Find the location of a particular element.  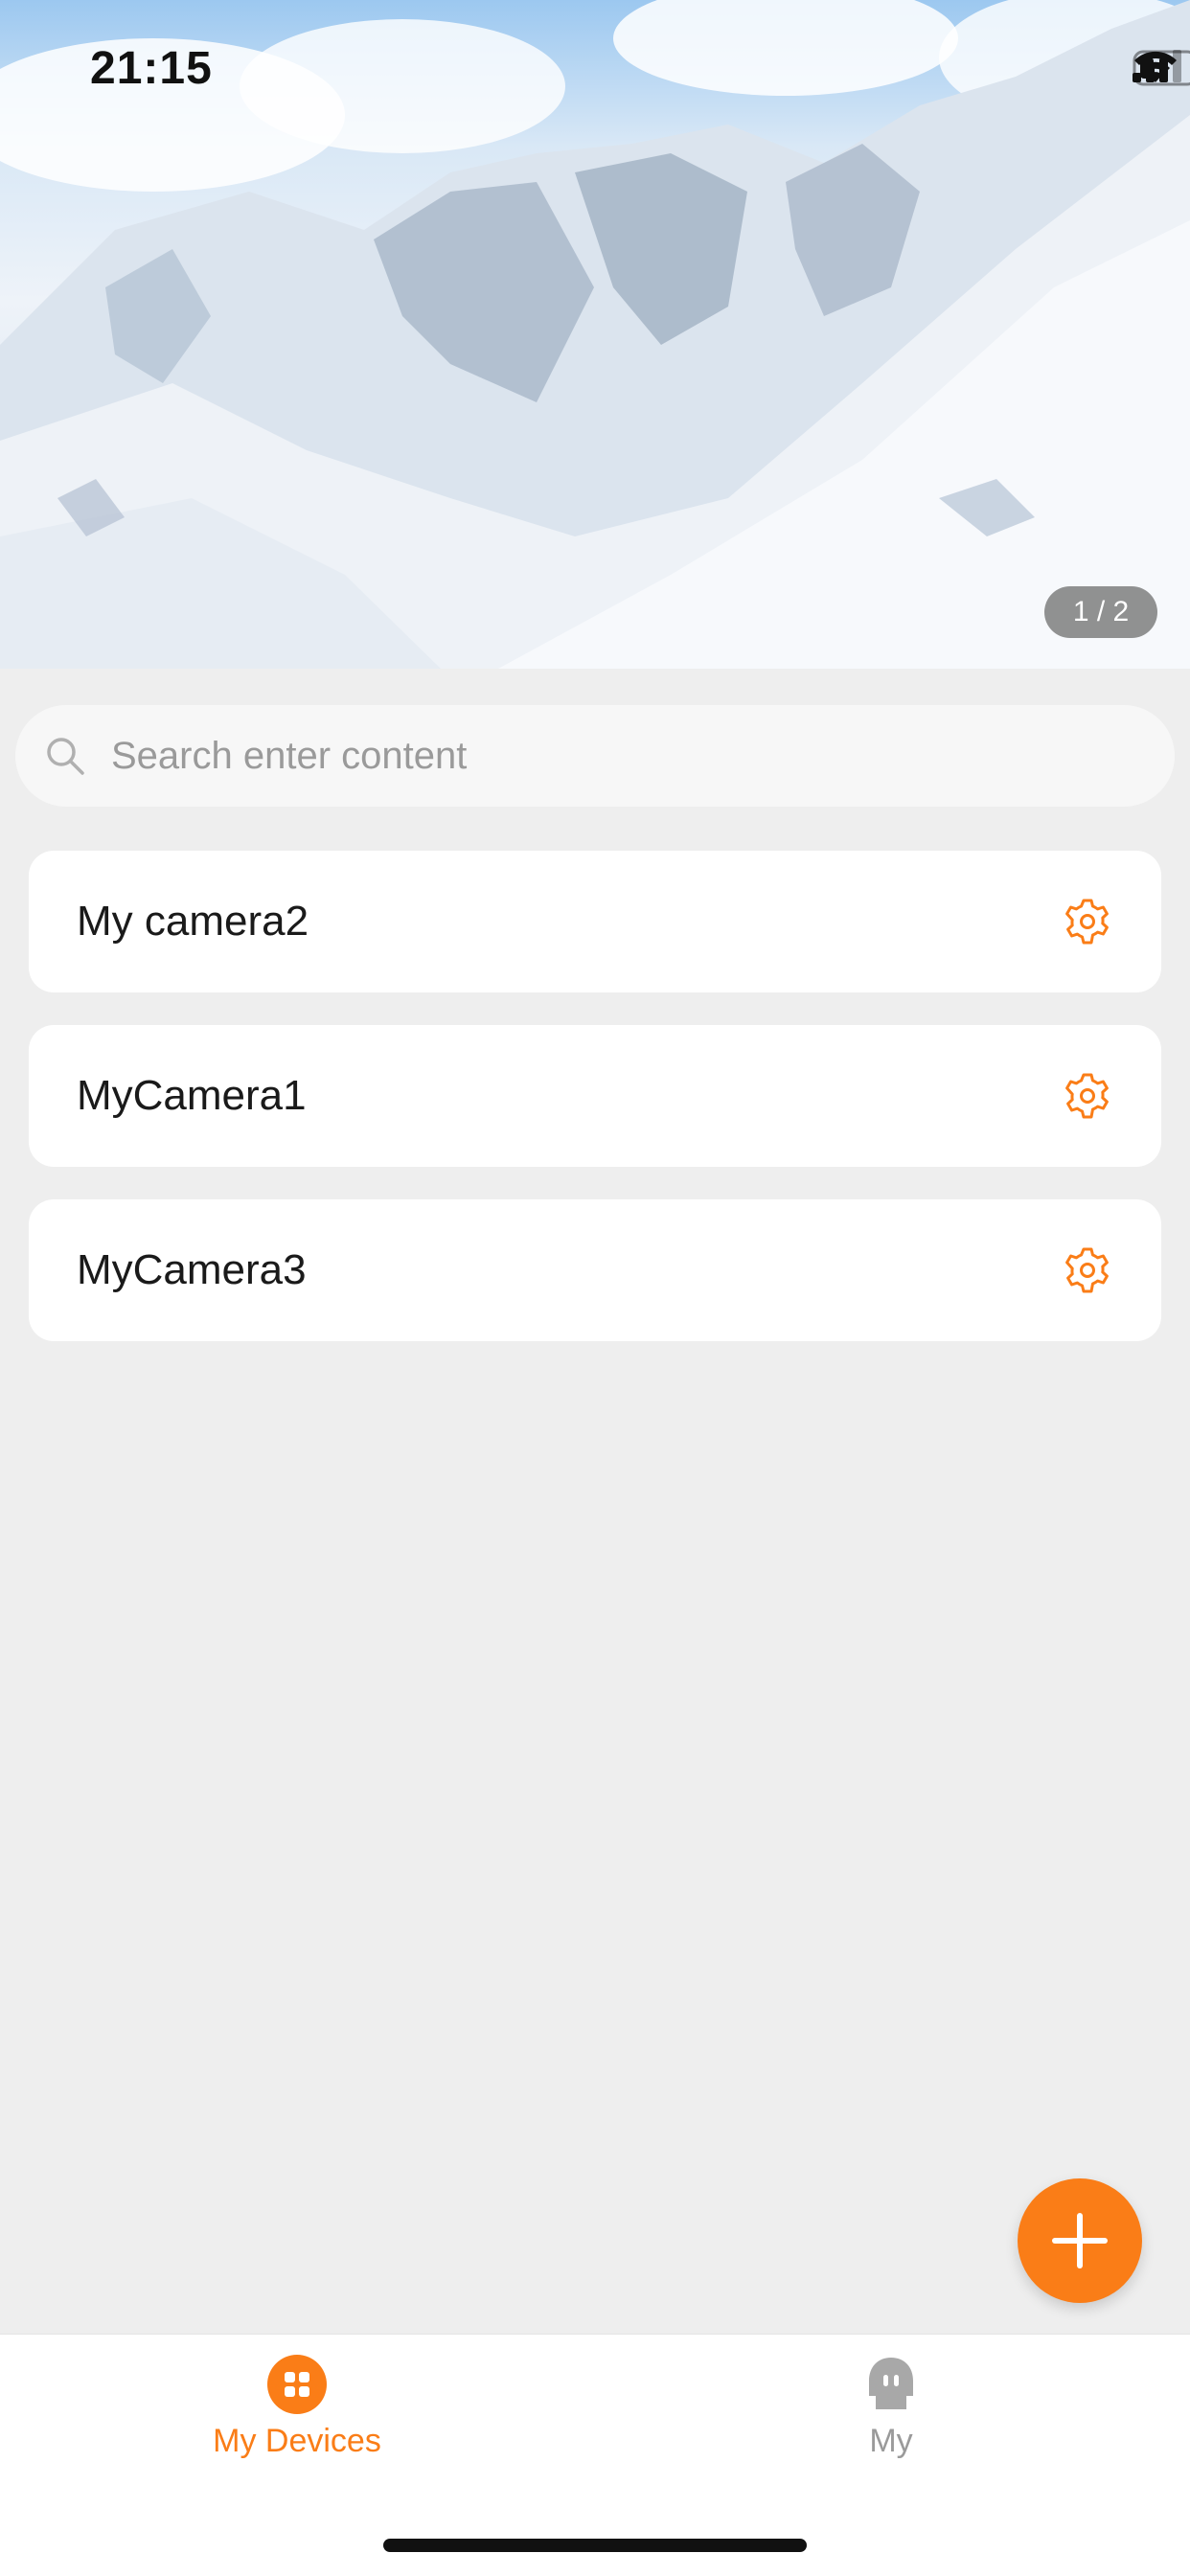

search-input: Search enter content is located at coordinates (289, 756).